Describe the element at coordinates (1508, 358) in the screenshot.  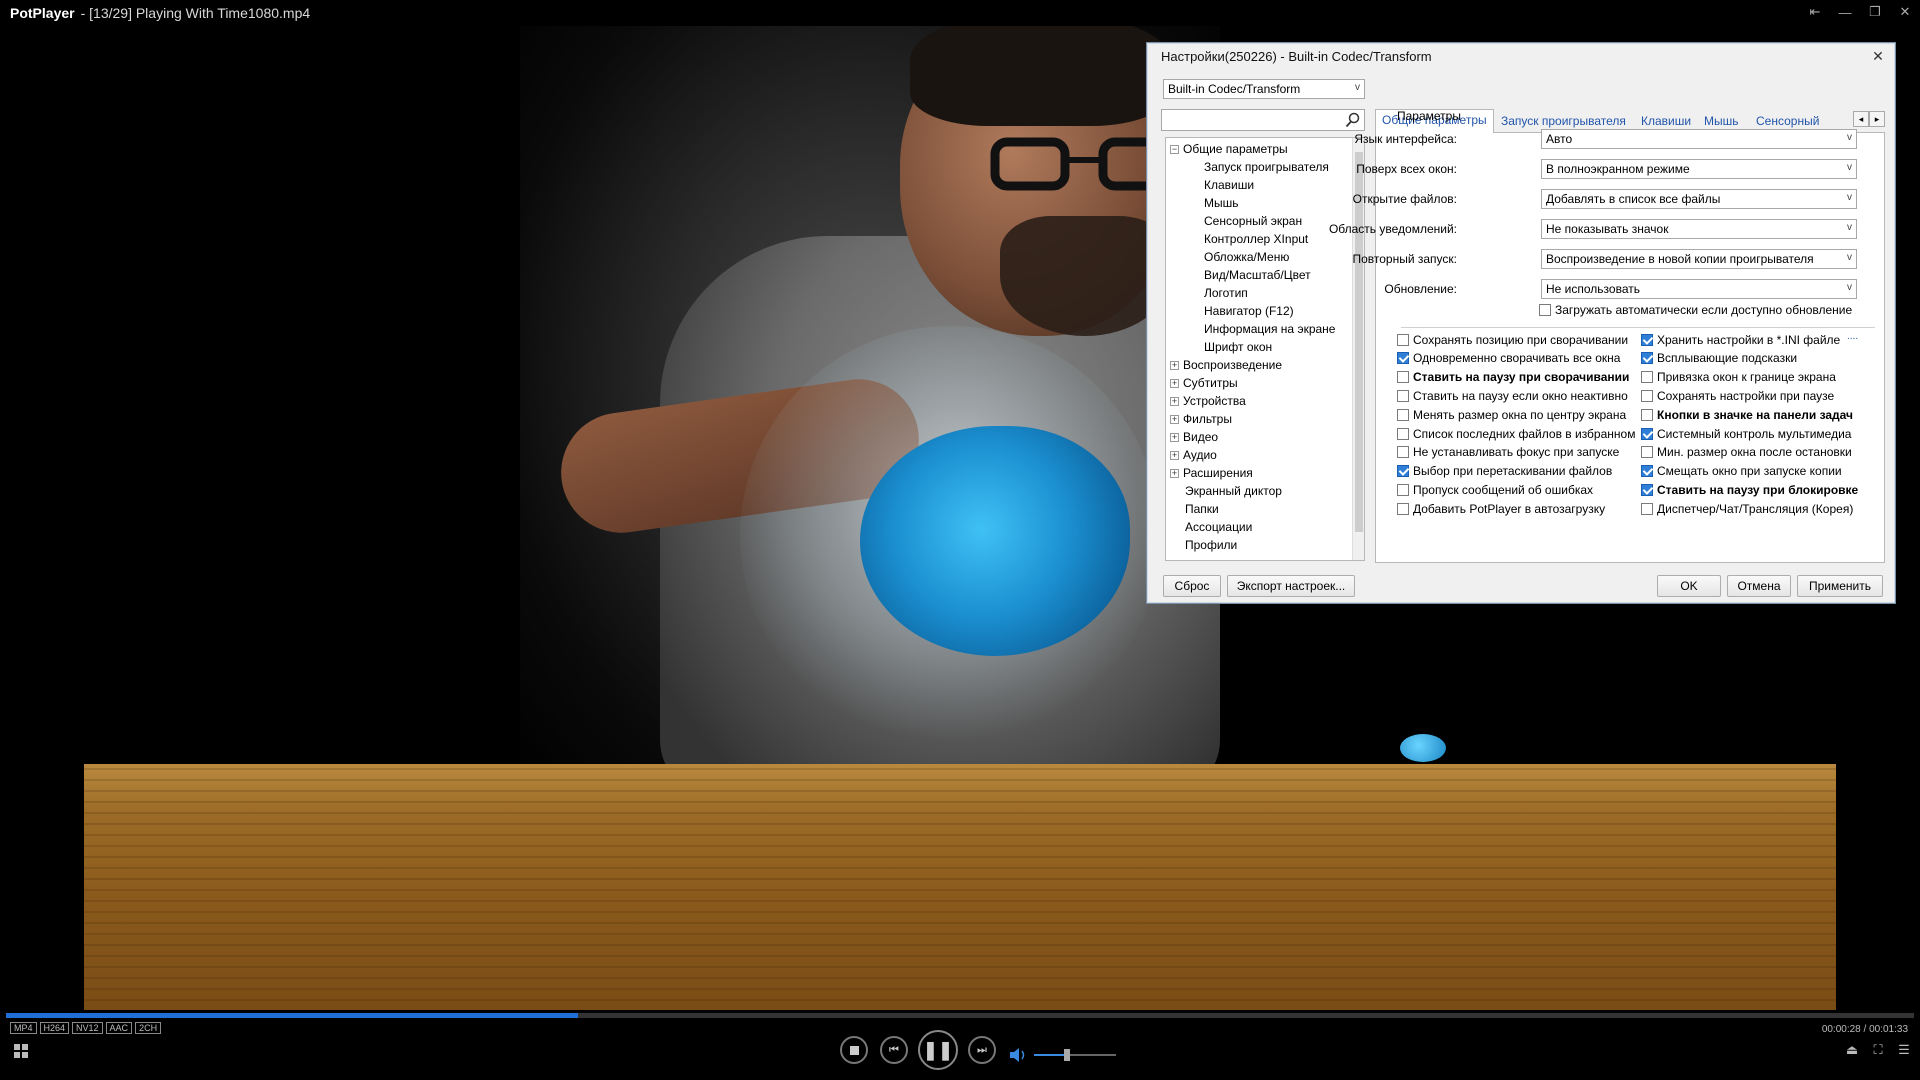
I see `option-check: Одновременно сворачивать все окна` at that location.